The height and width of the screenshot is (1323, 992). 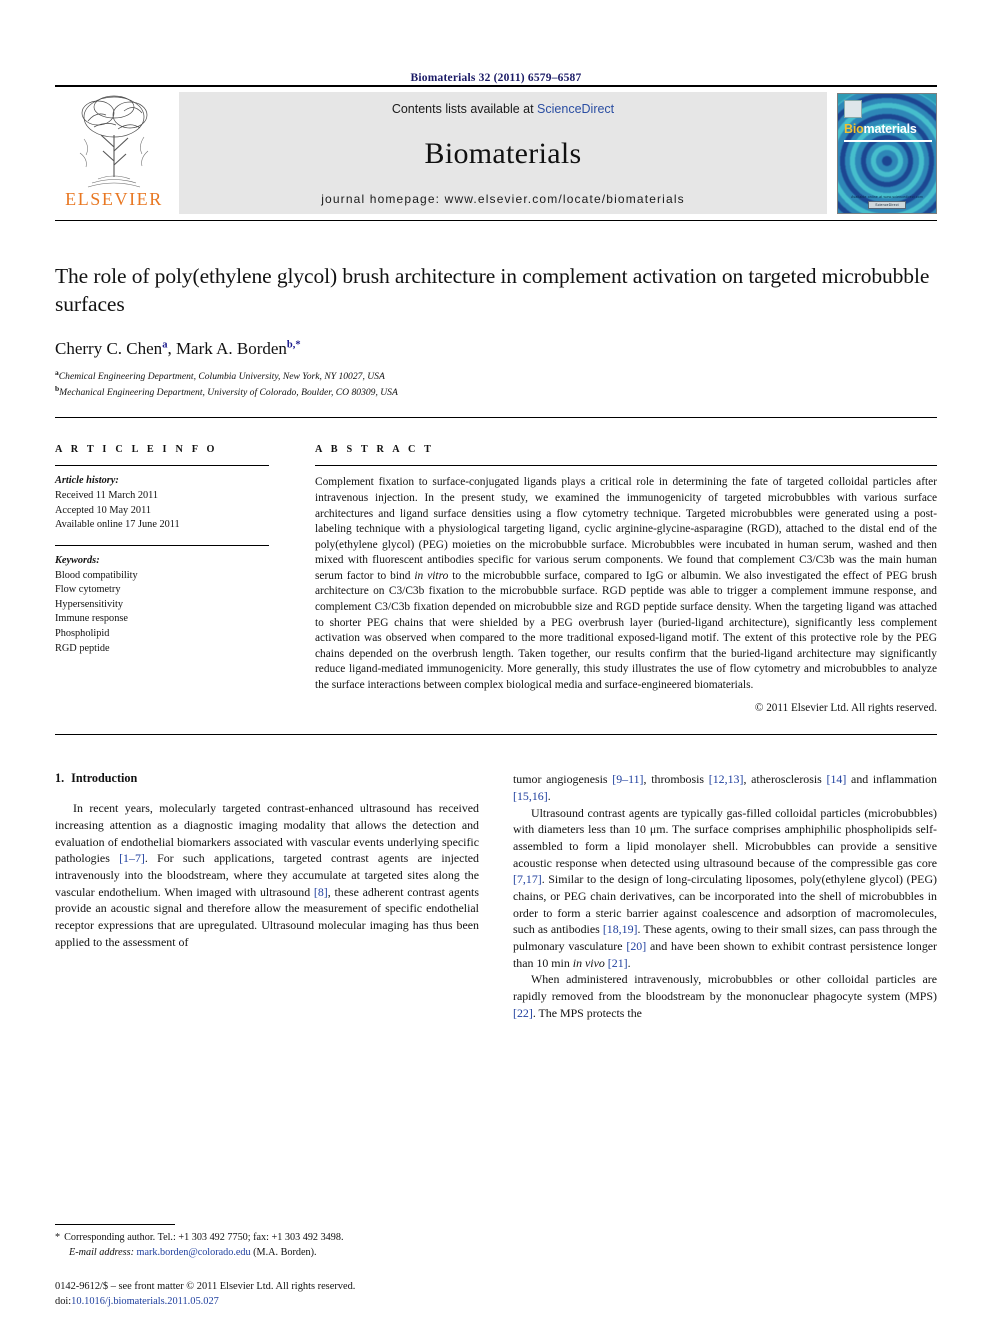 I want to click on article-history-item: Received 11 March 2011, so click(x=107, y=496).